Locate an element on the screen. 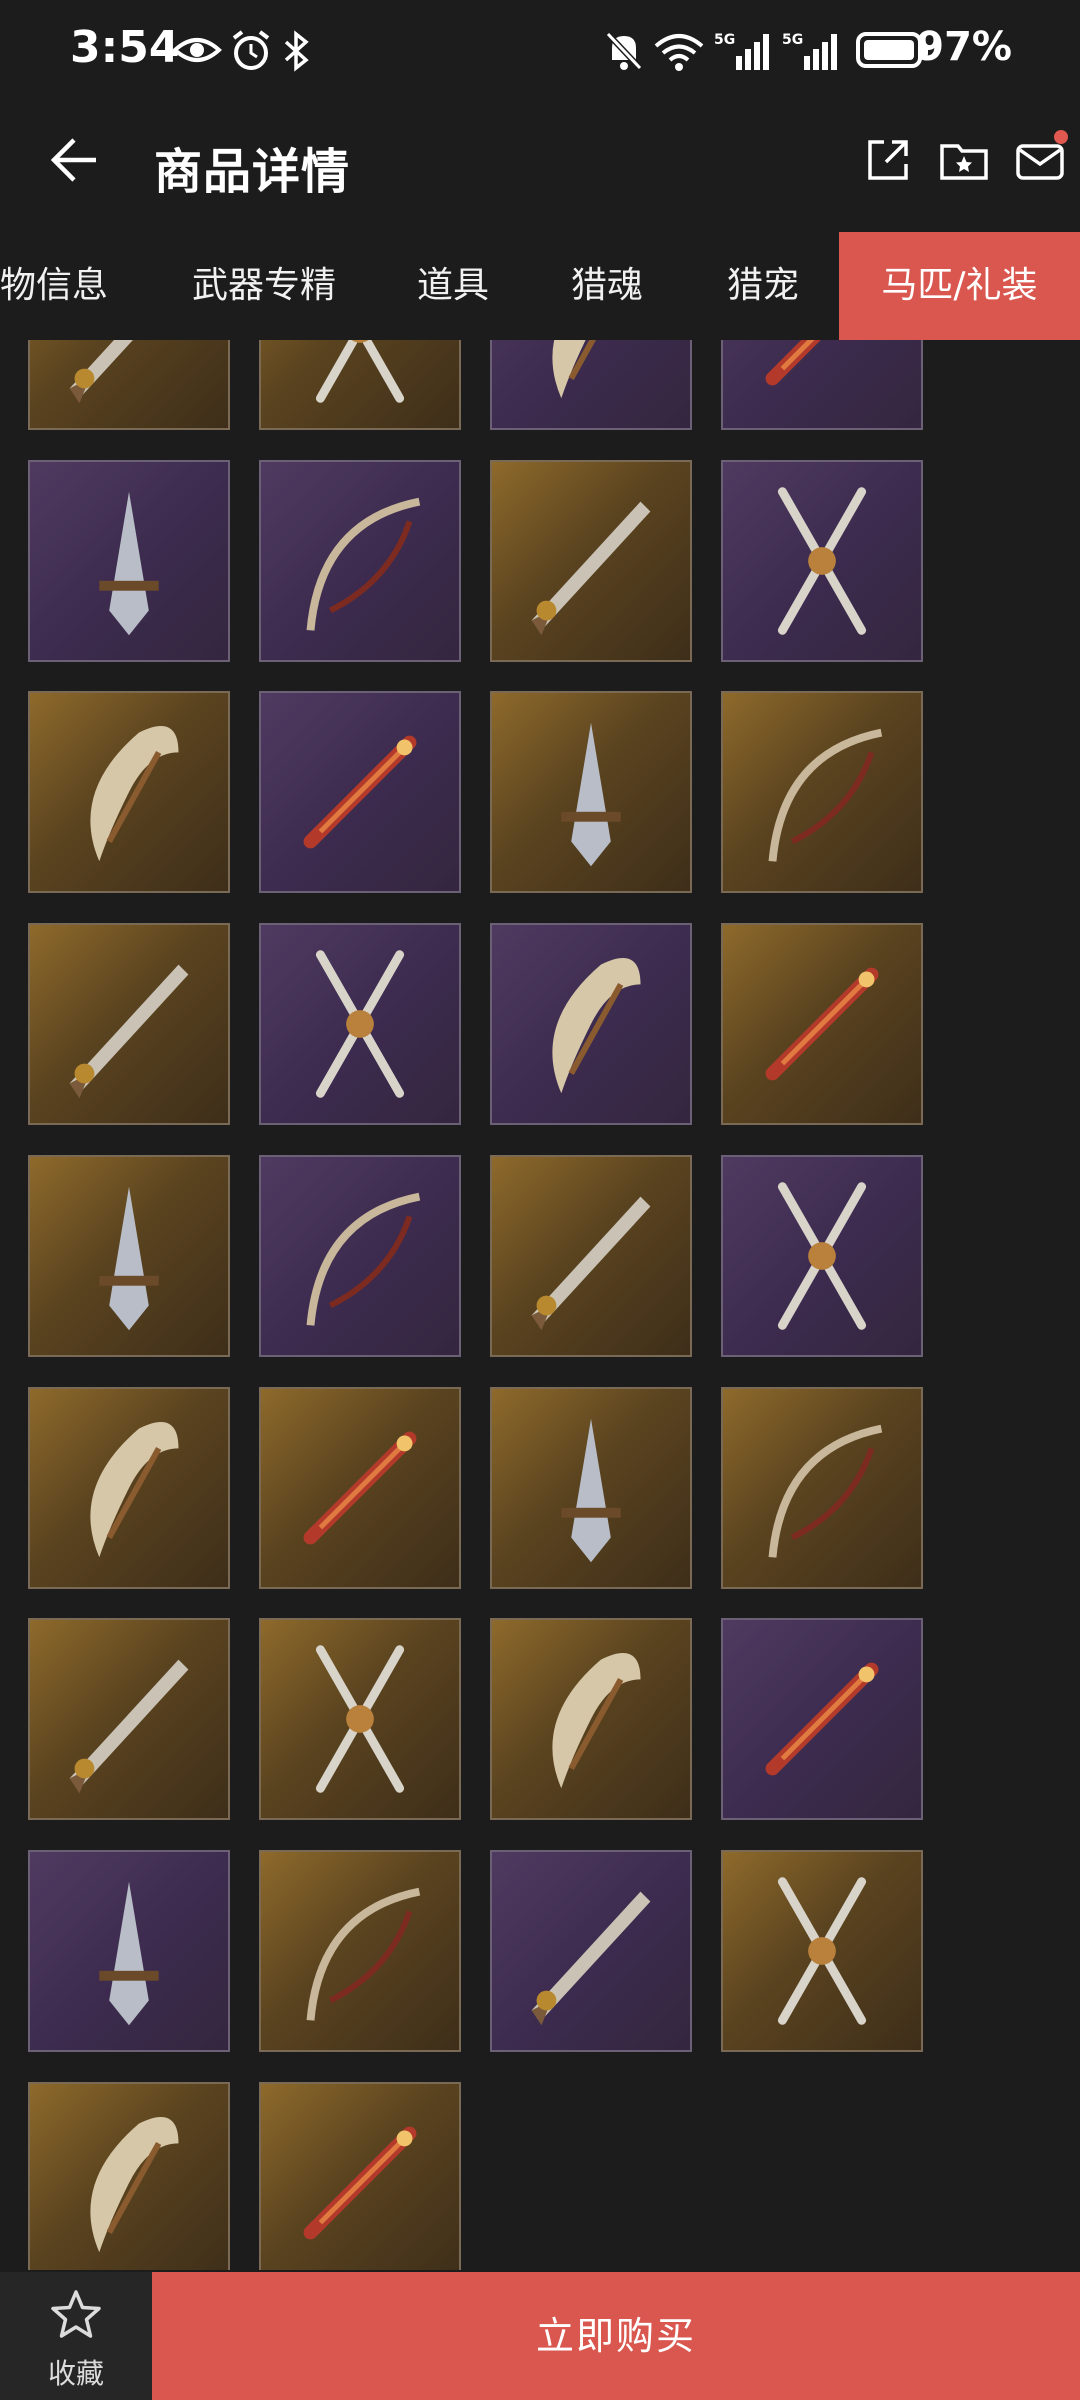  status-time: 3:54 is located at coordinates (125, 47).